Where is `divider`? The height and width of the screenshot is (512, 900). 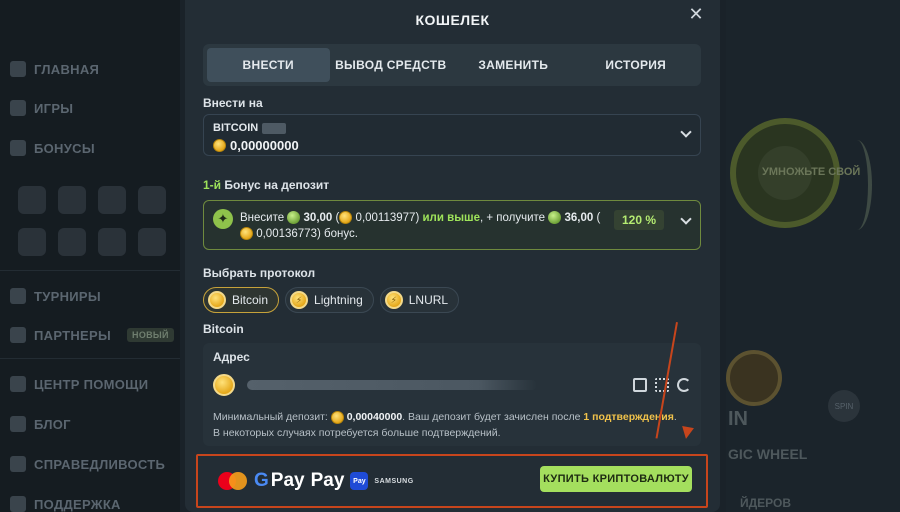 divider is located at coordinates (90, 270).